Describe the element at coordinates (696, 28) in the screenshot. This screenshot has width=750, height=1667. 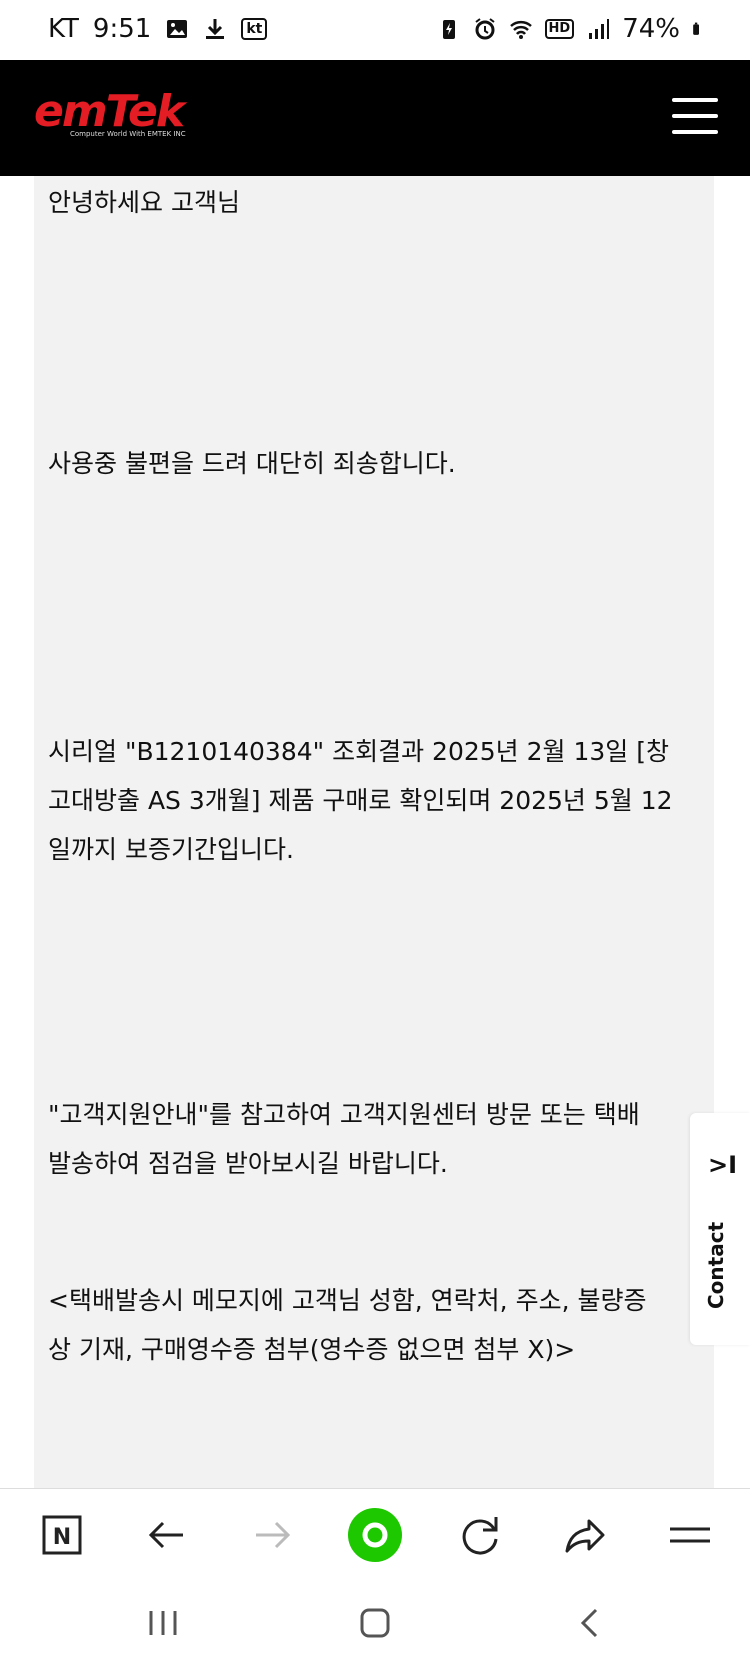
I see `battery-icon` at that location.